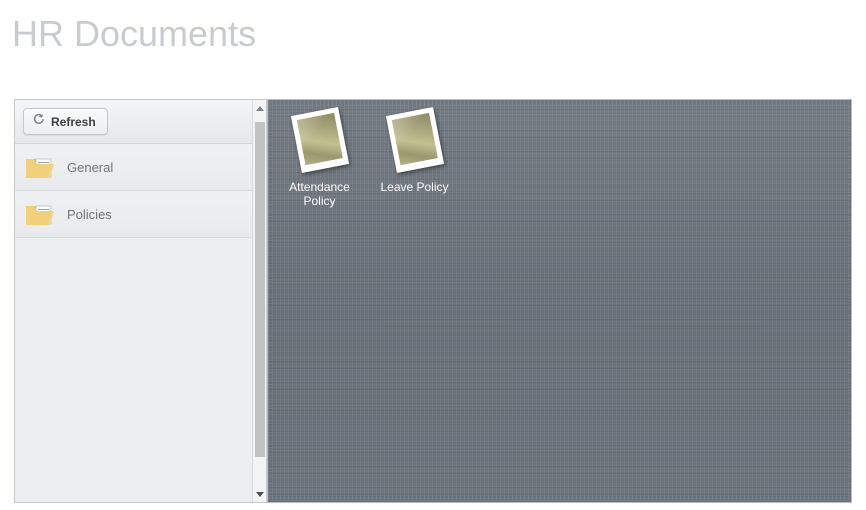 The height and width of the screenshot is (510, 866). I want to click on page-title: HR Documents, so click(134, 33).